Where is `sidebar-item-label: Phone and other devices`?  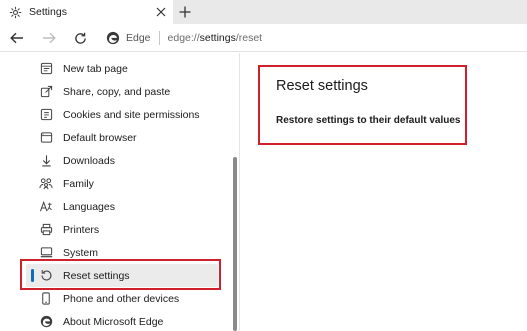 sidebar-item-label: Phone and other devices is located at coordinates (121, 298).